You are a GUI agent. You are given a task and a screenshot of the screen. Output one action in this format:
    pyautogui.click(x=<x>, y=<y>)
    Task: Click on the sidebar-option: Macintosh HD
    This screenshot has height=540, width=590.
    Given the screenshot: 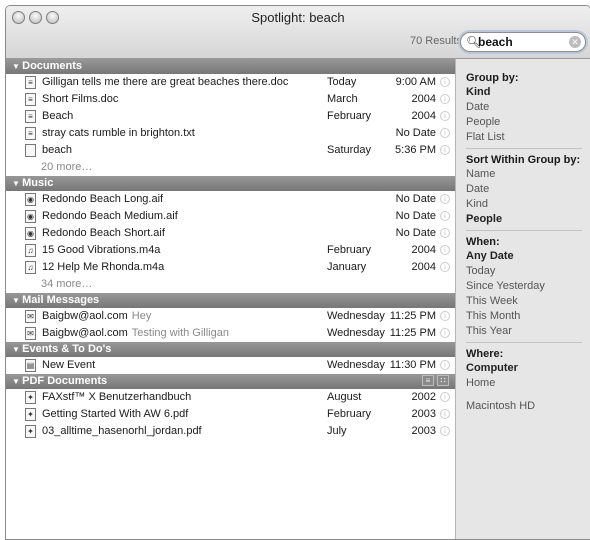 What is the action you would take?
    pyautogui.click(x=528, y=406)
    